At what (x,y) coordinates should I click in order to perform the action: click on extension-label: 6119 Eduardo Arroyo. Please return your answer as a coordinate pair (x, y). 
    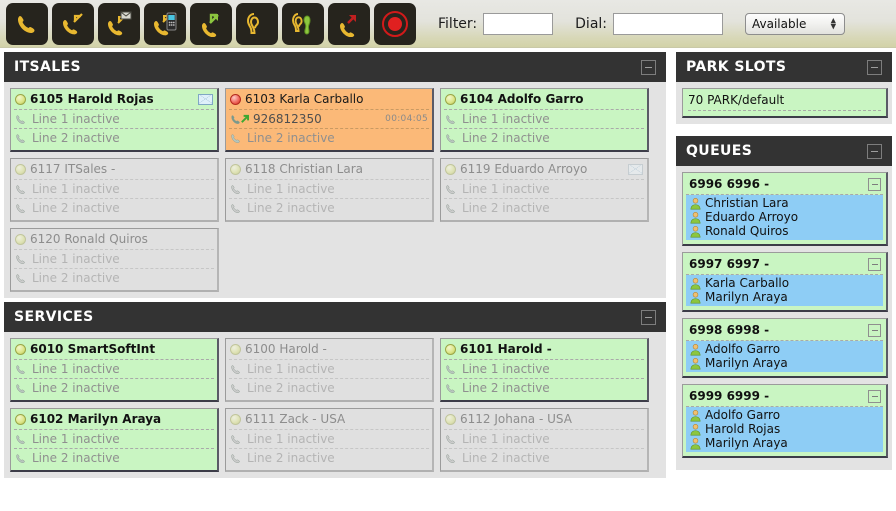
    Looking at the image, I should click on (524, 169).